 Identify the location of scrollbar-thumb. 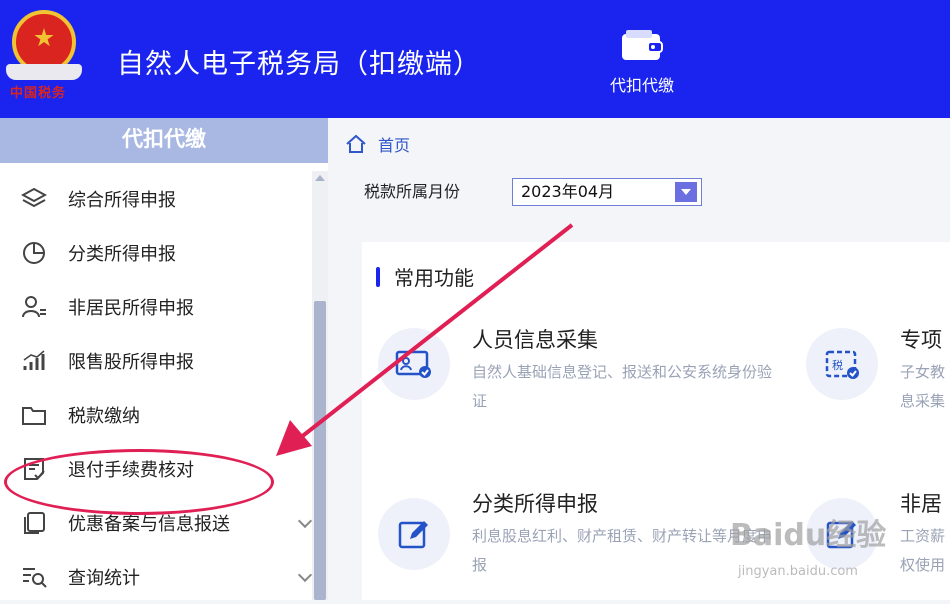
(320, 450).